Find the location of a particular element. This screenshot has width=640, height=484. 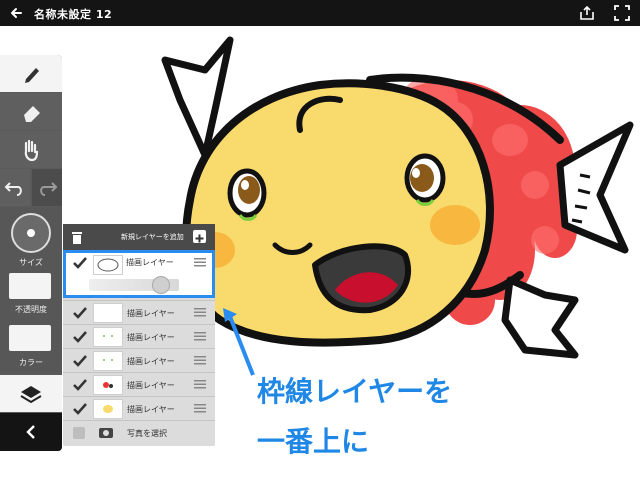

back-arrow-icon is located at coordinates (16, 13).